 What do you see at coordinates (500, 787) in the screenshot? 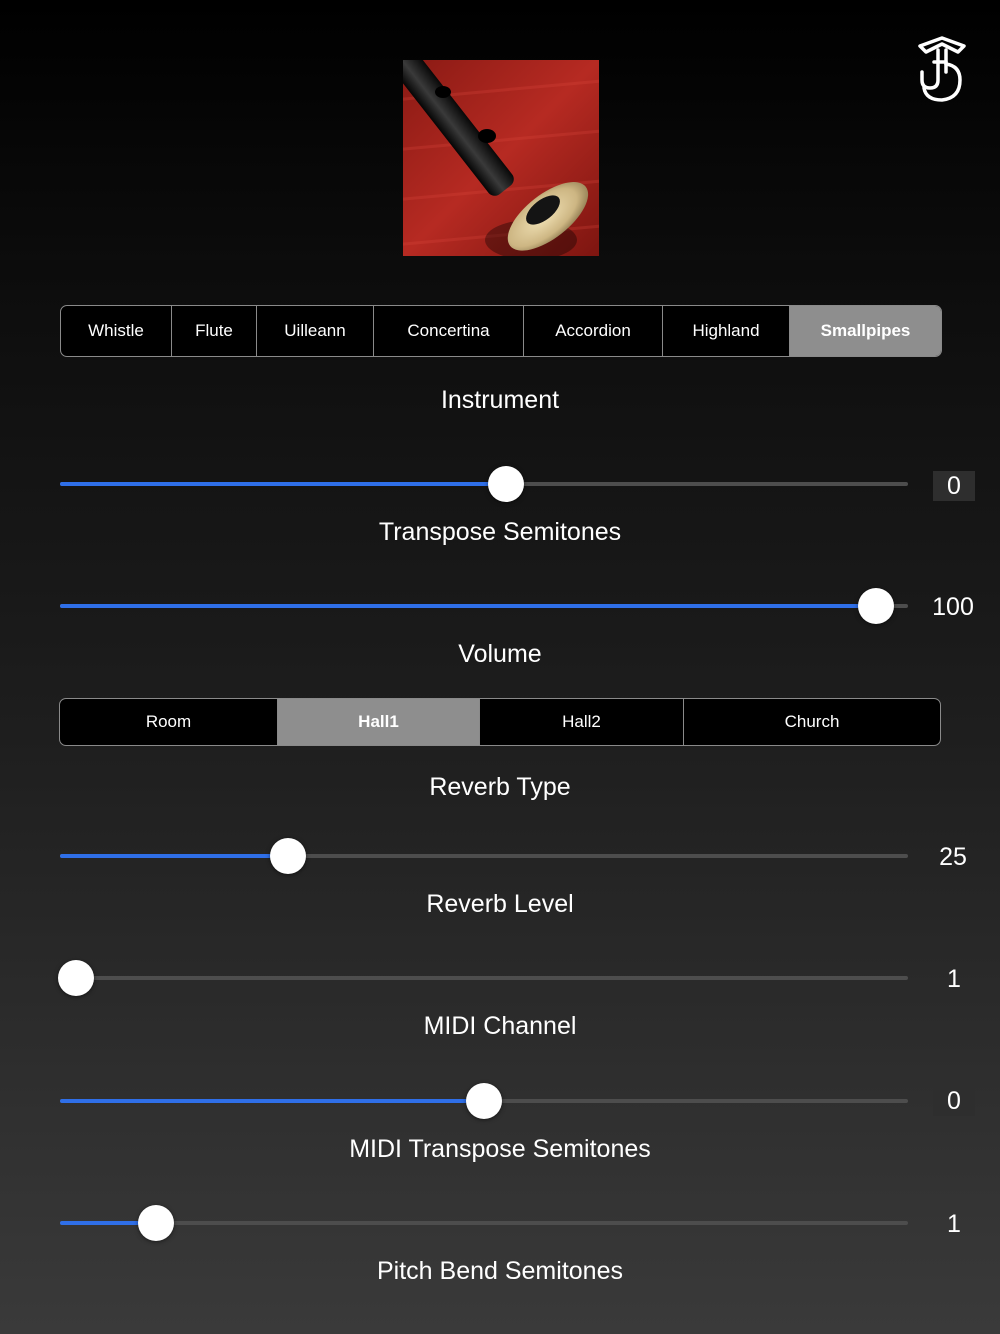
I see `reverb-type-label: Reverb Type` at bounding box center [500, 787].